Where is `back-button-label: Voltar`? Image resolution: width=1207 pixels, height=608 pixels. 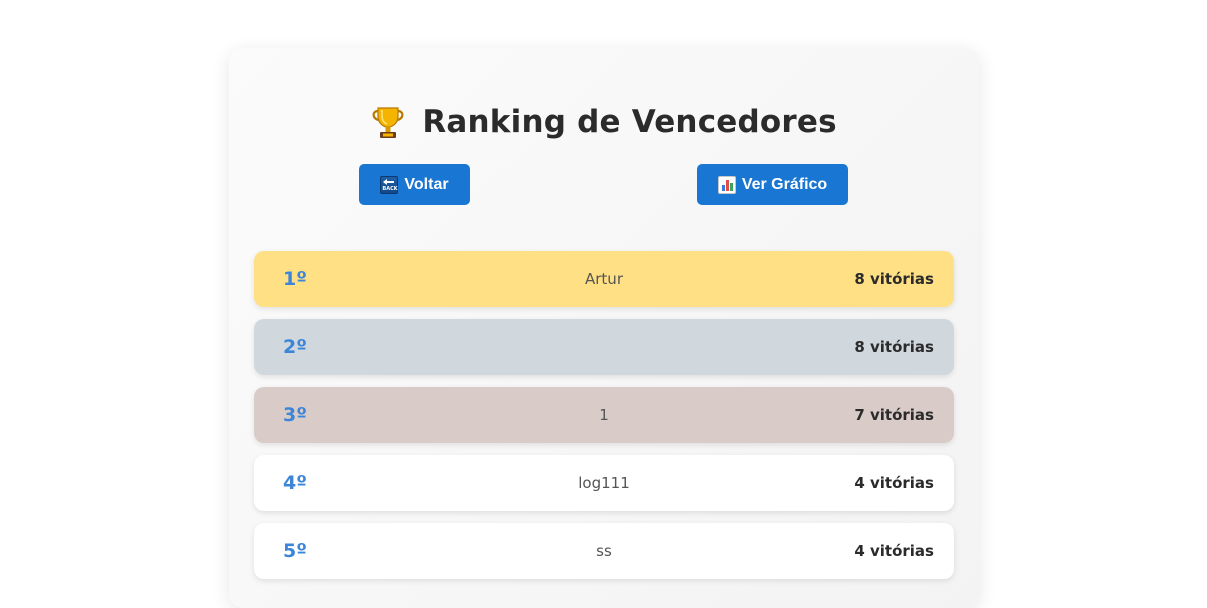 back-button-label: Voltar is located at coordinates (426, 184).